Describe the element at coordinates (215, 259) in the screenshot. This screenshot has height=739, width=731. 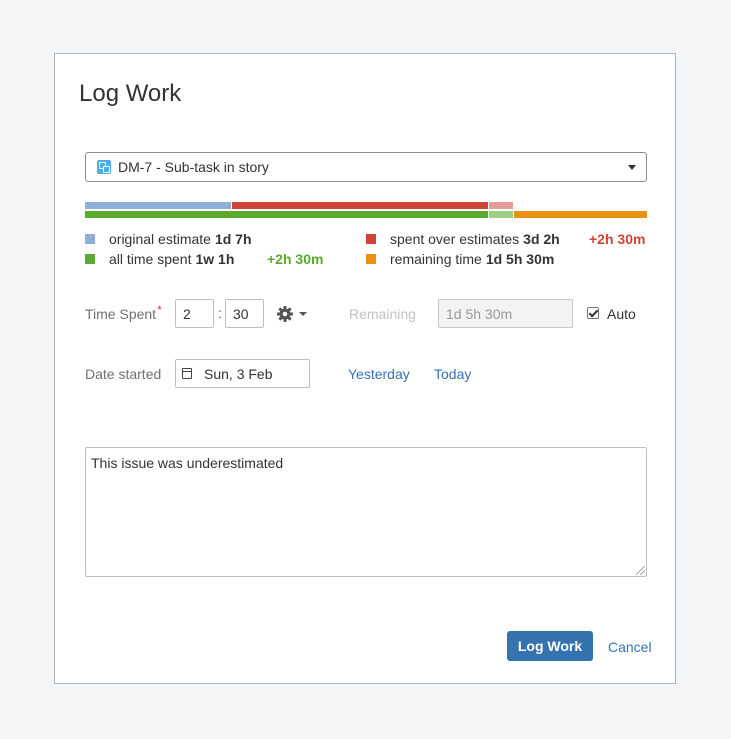
I see `legend-value: 1w 1h` at that location.